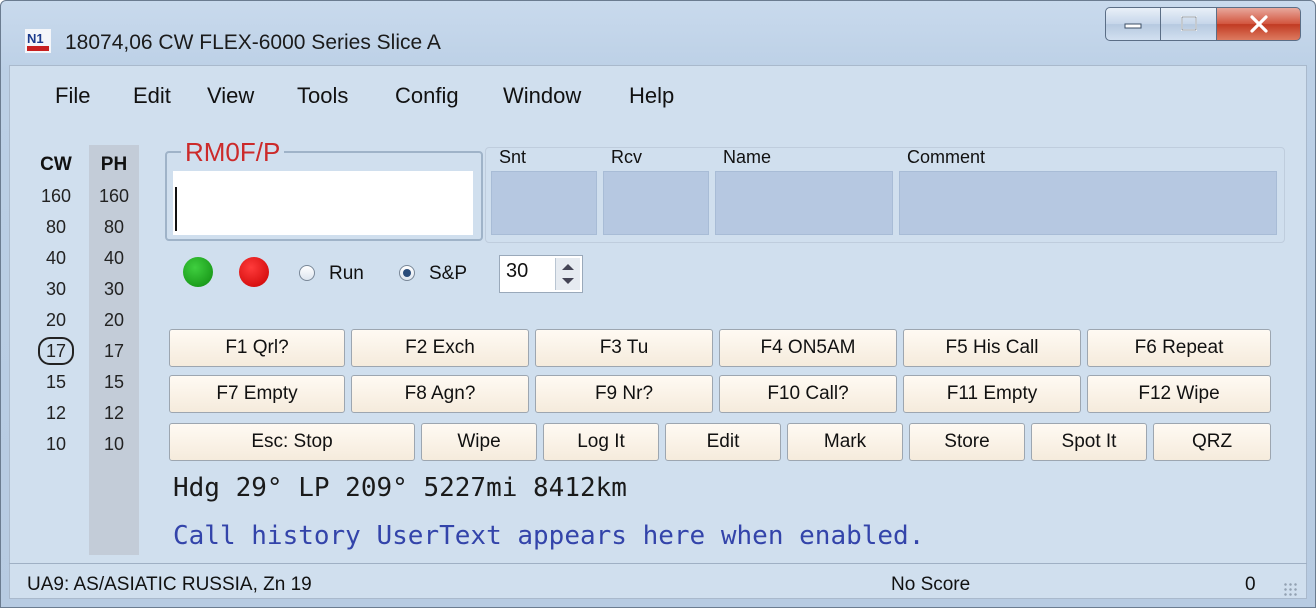 The height and width of the screenshot is (608, 1316). Describe the element at coordinates (1179, 348) in the screenshot. I see `f6-button: F6 Repeat` at that location.